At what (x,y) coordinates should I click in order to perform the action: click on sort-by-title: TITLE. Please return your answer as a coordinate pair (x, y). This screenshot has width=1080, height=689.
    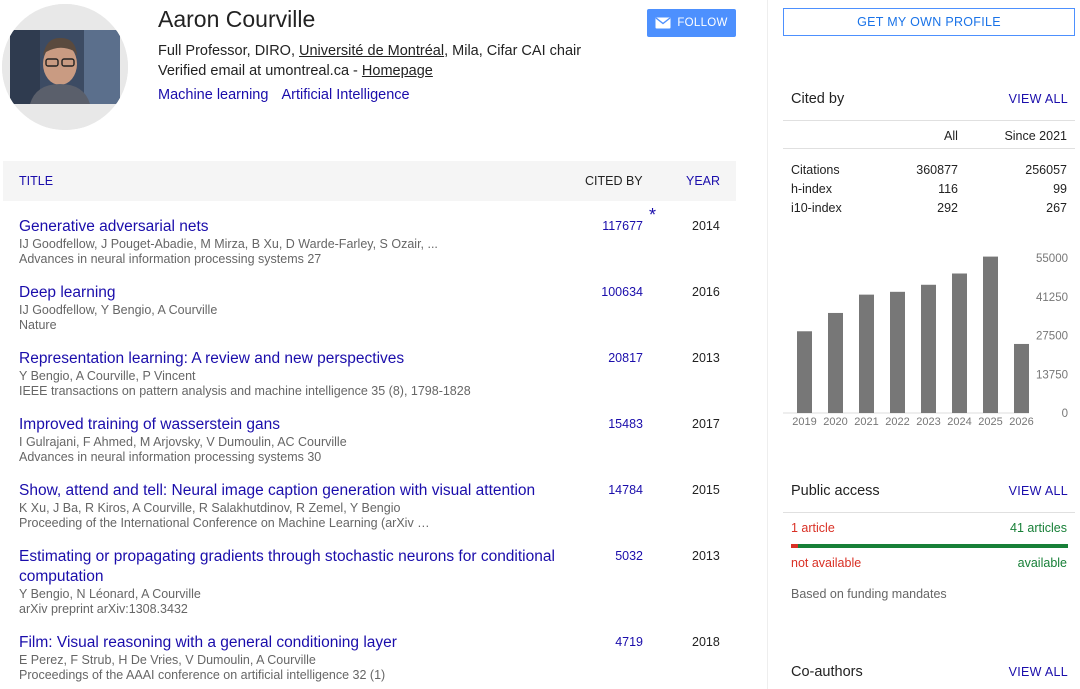
    Looking at the image, I should click on (36, 181).